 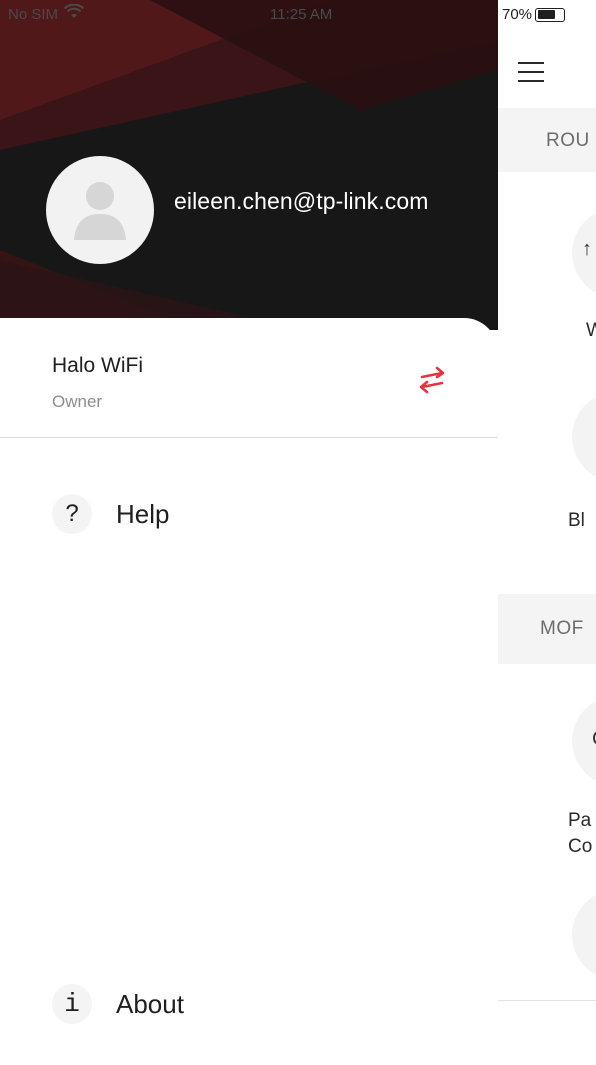 What do you see at coordinates (77, 401) in the screenshot?
I see `network-role: Owner` at bounding box center [77, 401].